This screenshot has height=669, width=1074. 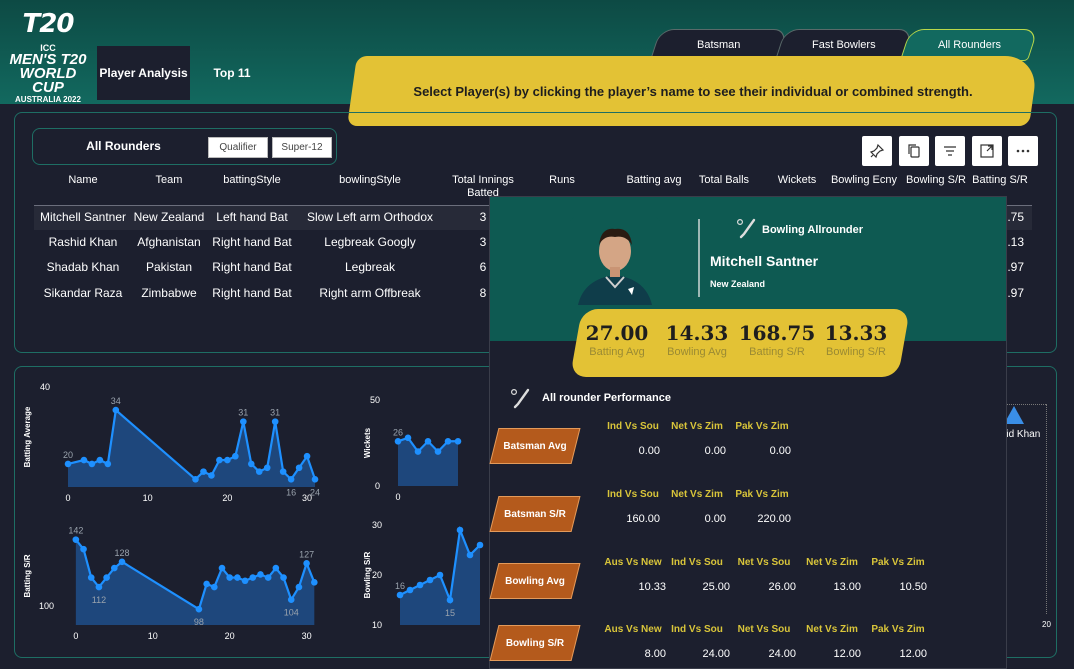 What do you see at coordinates (936, 180) in the screenshot?
I see `col-bowling-sr: Bowling S/R` at bounding box center [936, 180].